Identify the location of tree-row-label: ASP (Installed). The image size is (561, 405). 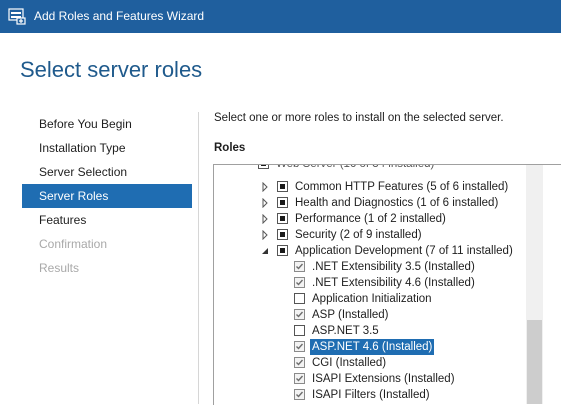
(350, 315).